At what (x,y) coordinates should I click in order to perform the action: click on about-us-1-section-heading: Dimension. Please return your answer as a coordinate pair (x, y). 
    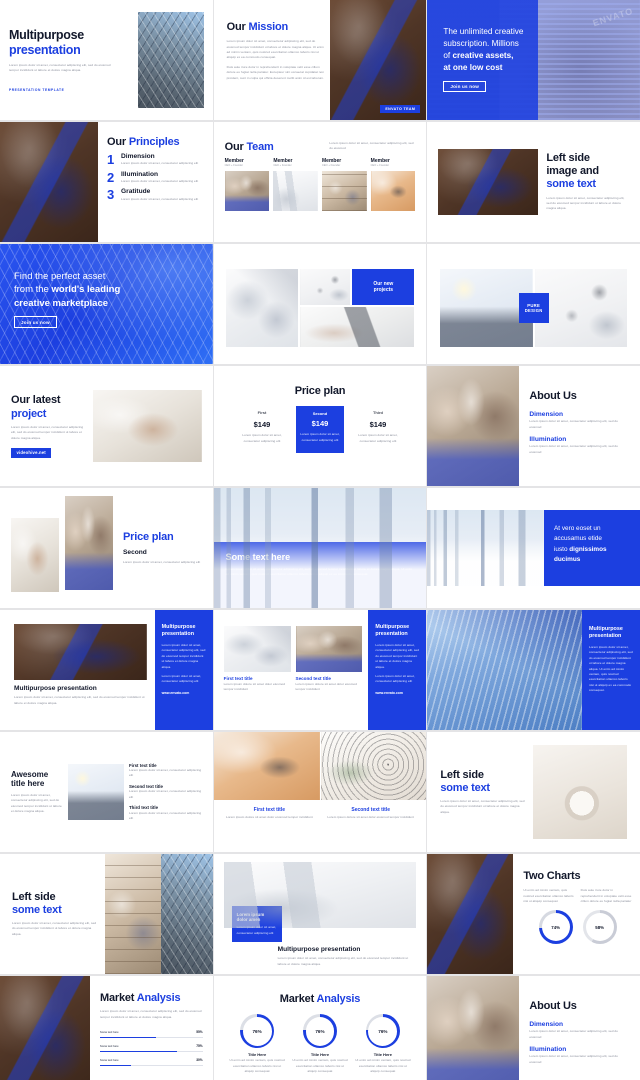
    Looking at the image, I should click on (546, 415).